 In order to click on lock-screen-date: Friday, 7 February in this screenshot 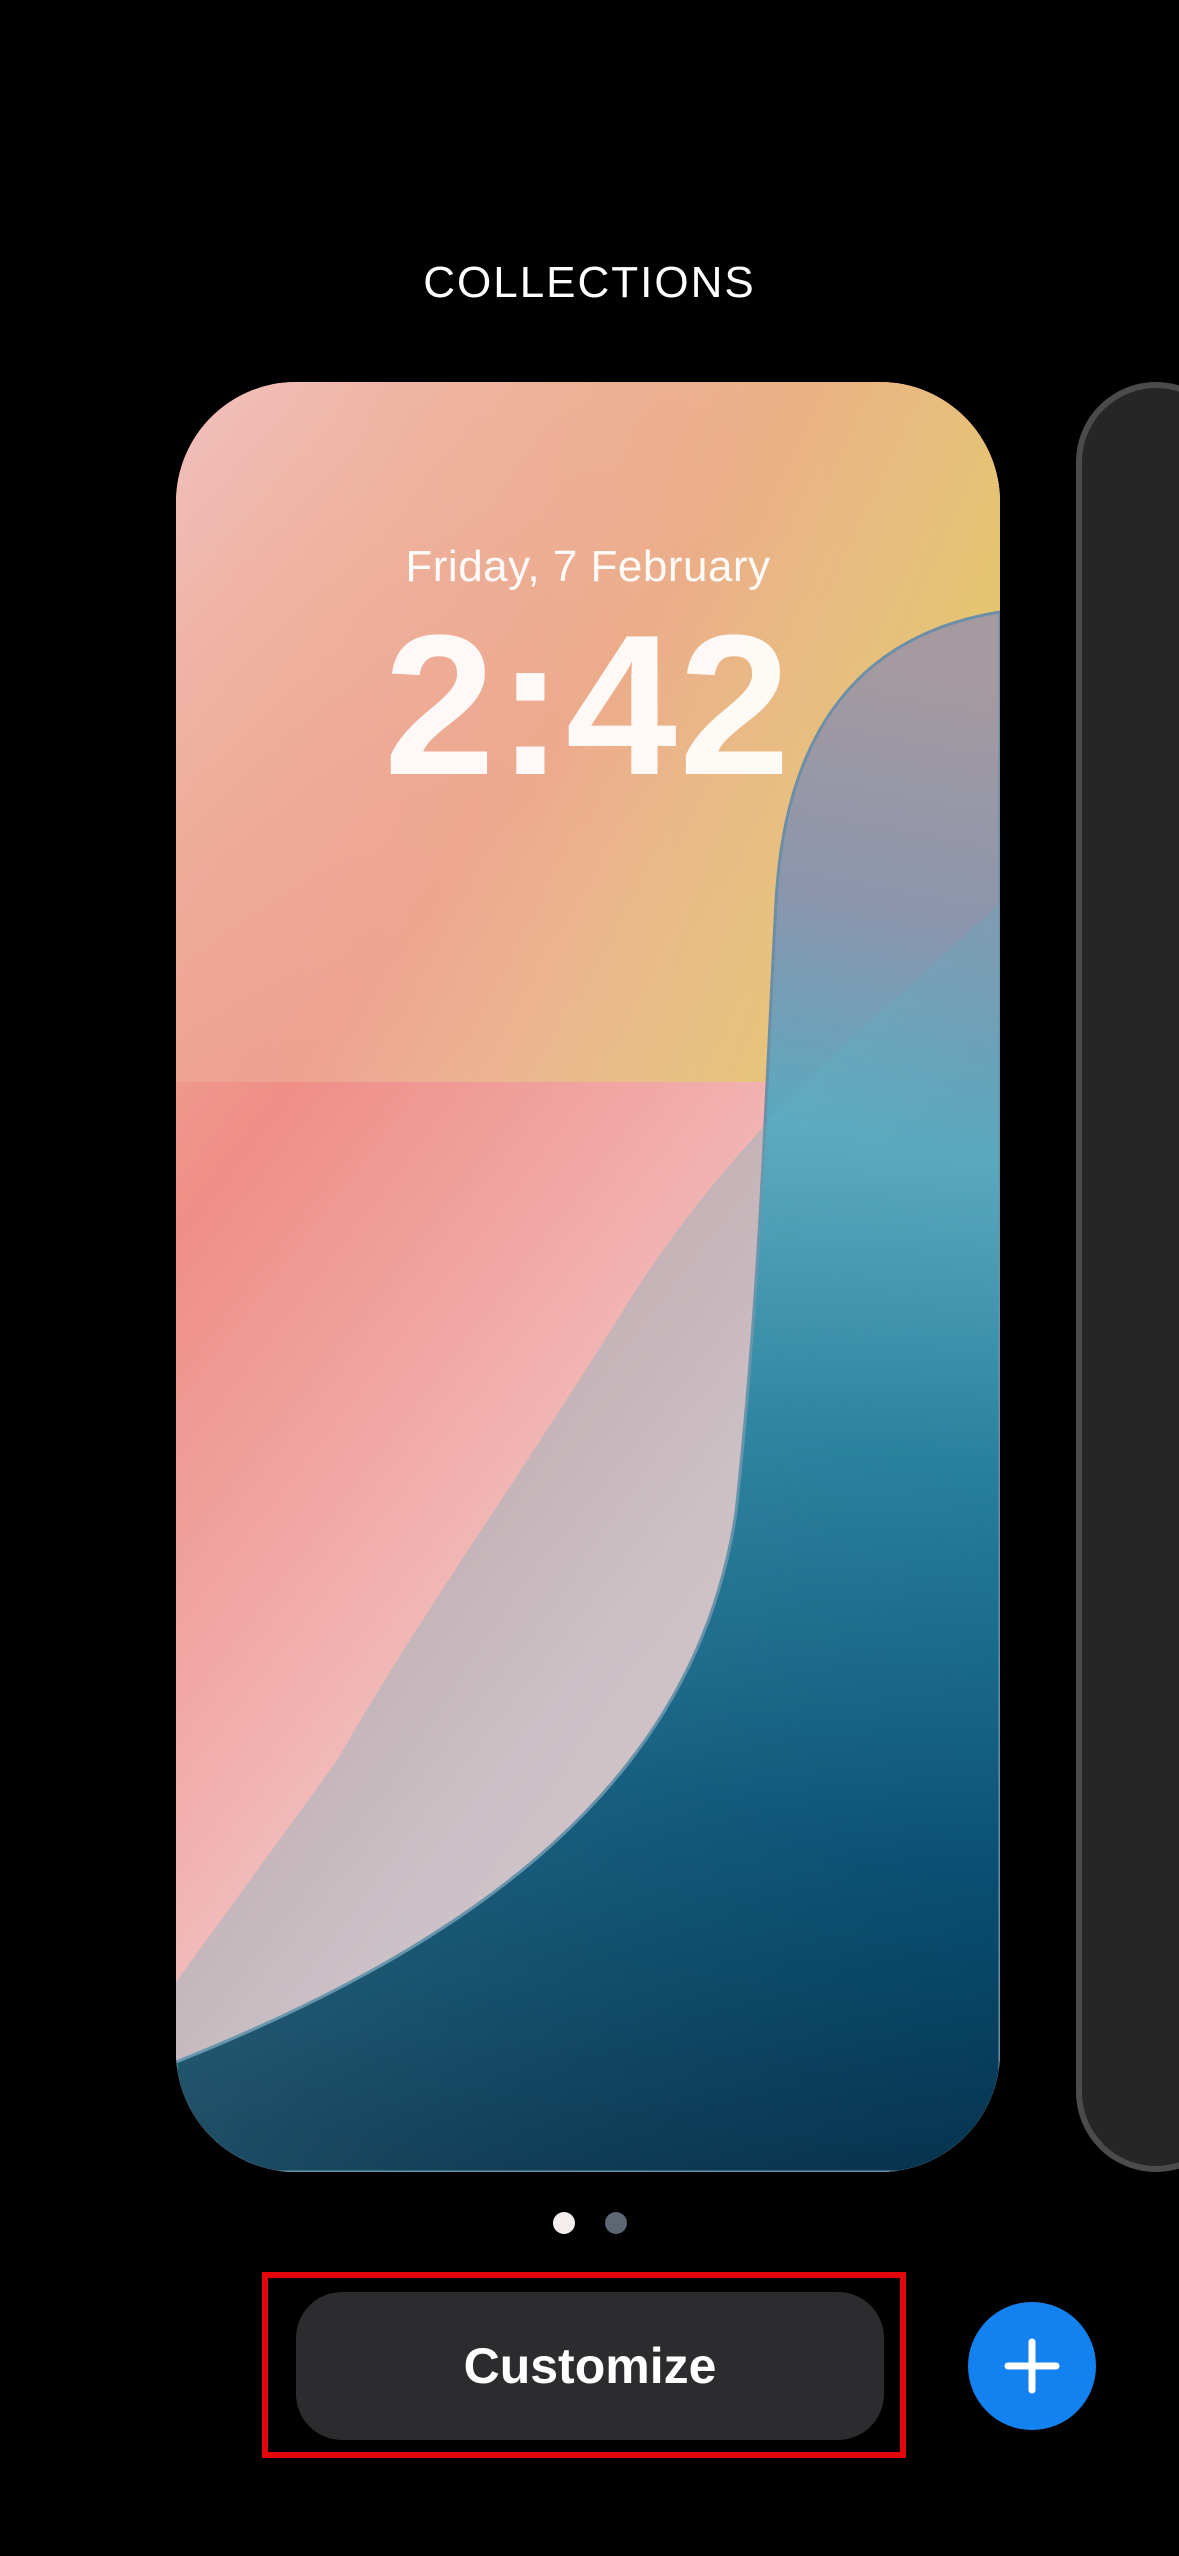, I will do `click(588, 566)`.